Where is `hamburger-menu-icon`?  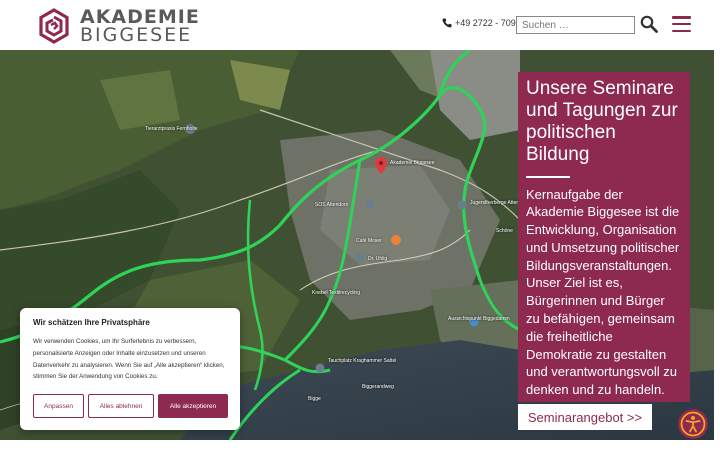
hamburger-menu-icon is located at coordinates (681, 24).